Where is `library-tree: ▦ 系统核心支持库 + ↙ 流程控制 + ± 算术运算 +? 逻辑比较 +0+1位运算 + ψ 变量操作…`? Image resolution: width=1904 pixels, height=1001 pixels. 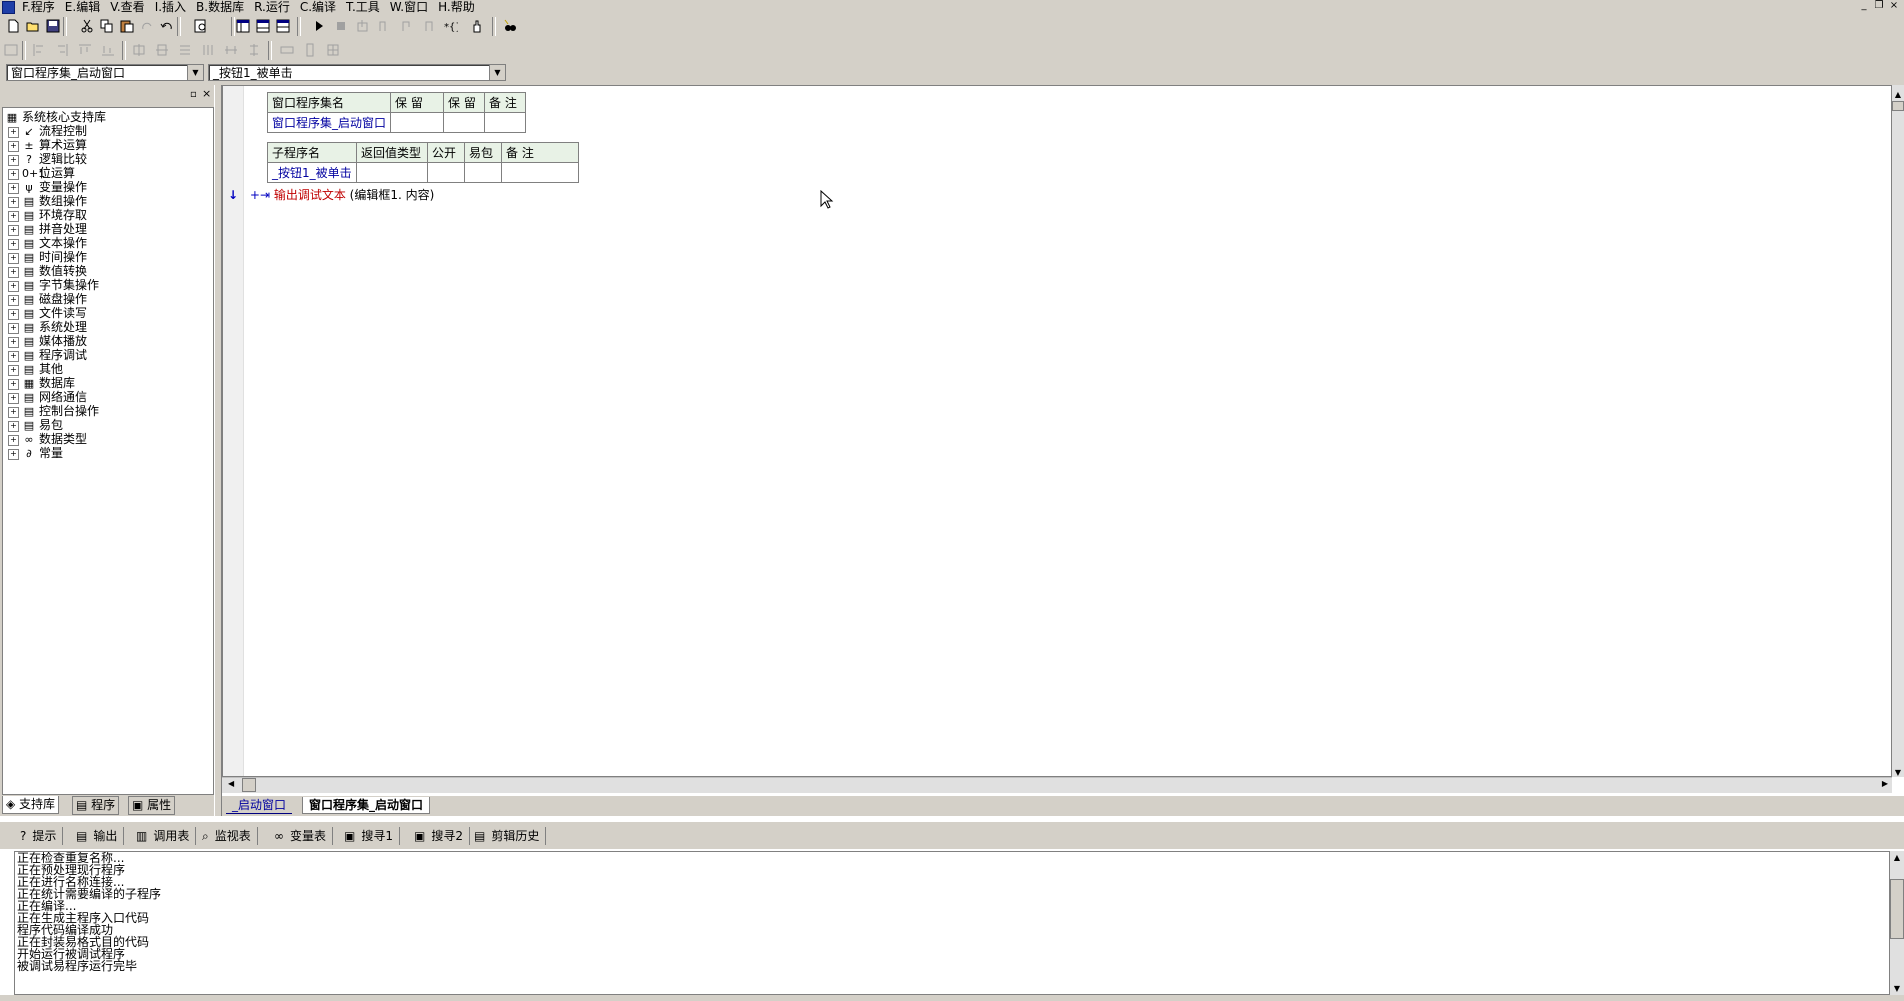
library-tree: ▦ 系统核心支持库 + ↙ 流程控制 + ± 算术运算 +? 逻辑比较 +0+1位运算 + ψ 变量操作… is located at coordinates (108, 451).